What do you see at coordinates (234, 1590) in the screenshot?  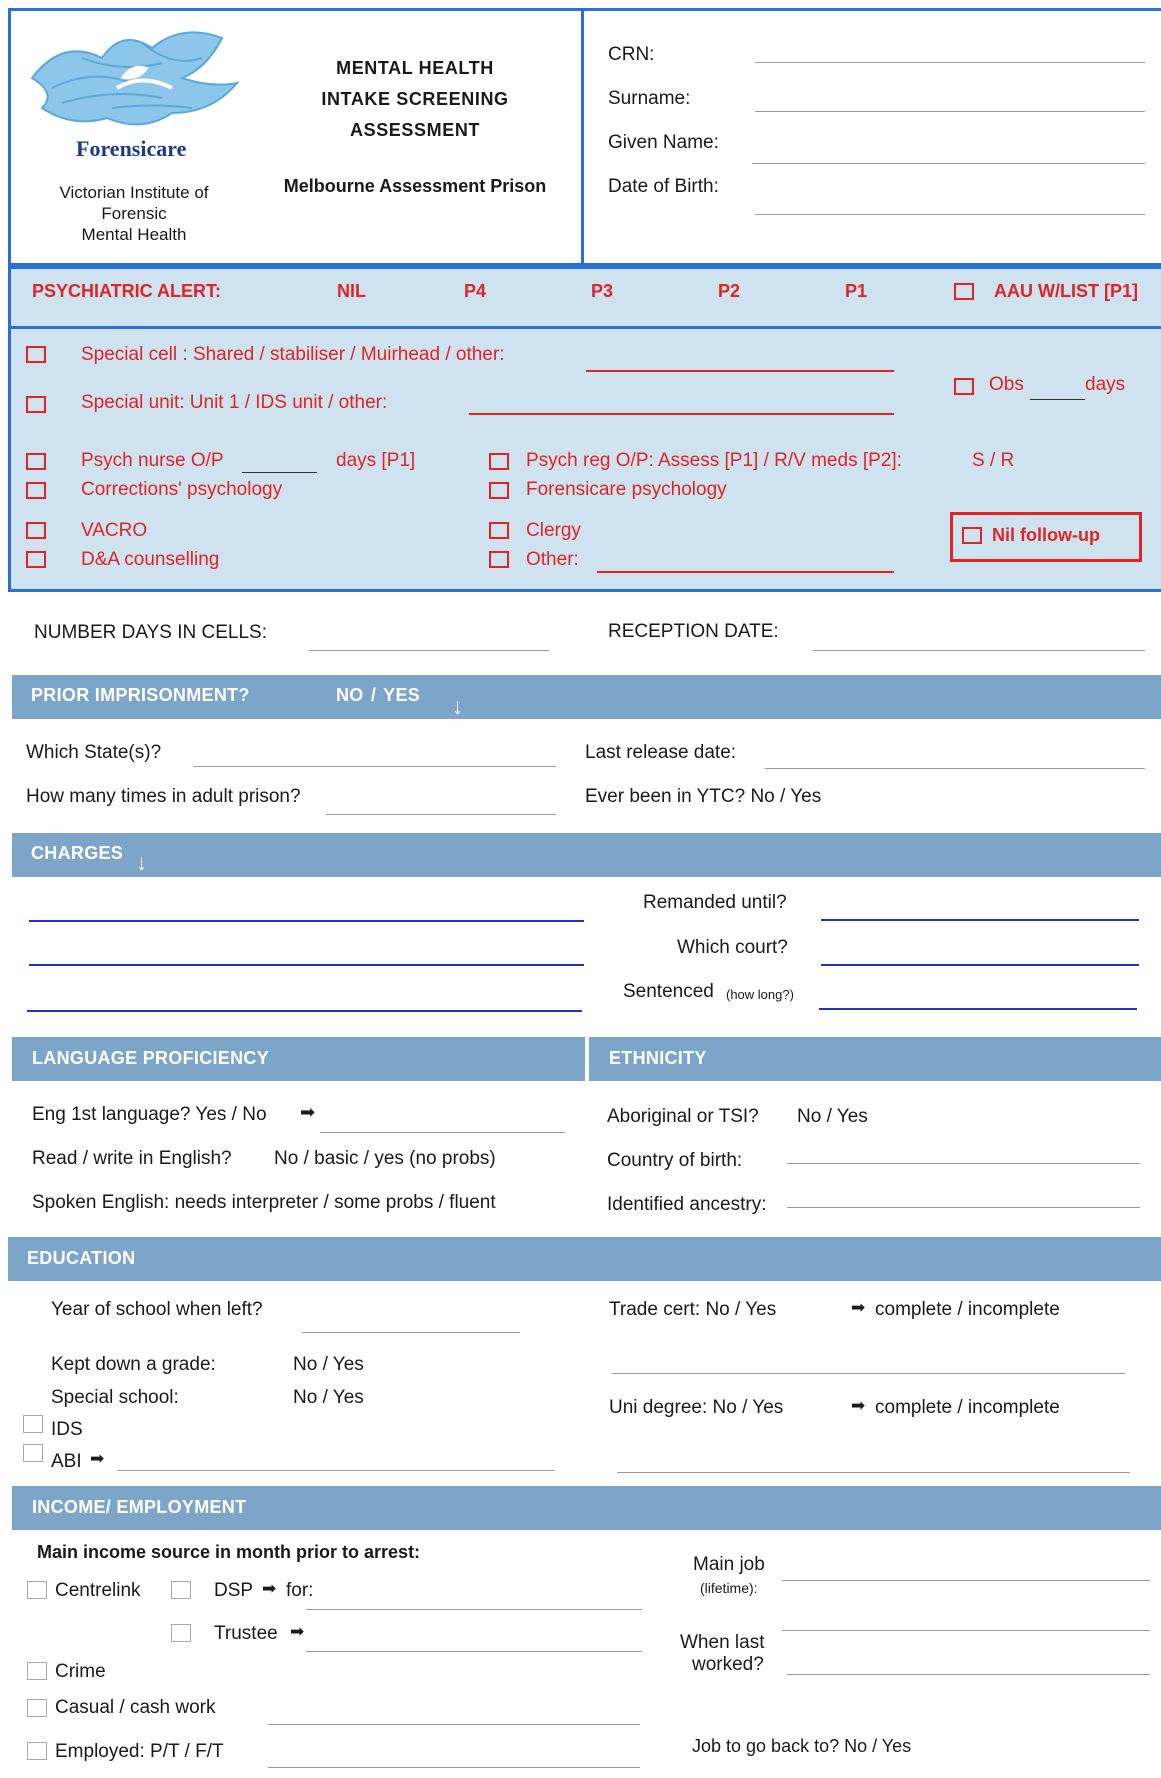 I see `dsp-label: DSP` at bounding box center [234, 1590].